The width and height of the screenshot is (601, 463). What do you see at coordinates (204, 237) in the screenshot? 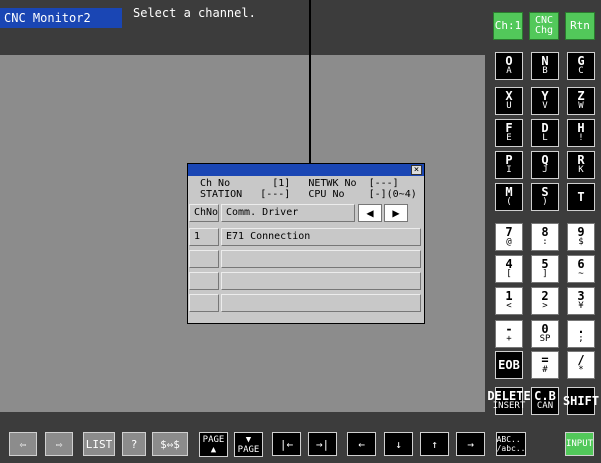
I see `row-1-no: 1` at bounding box center [204, 237].